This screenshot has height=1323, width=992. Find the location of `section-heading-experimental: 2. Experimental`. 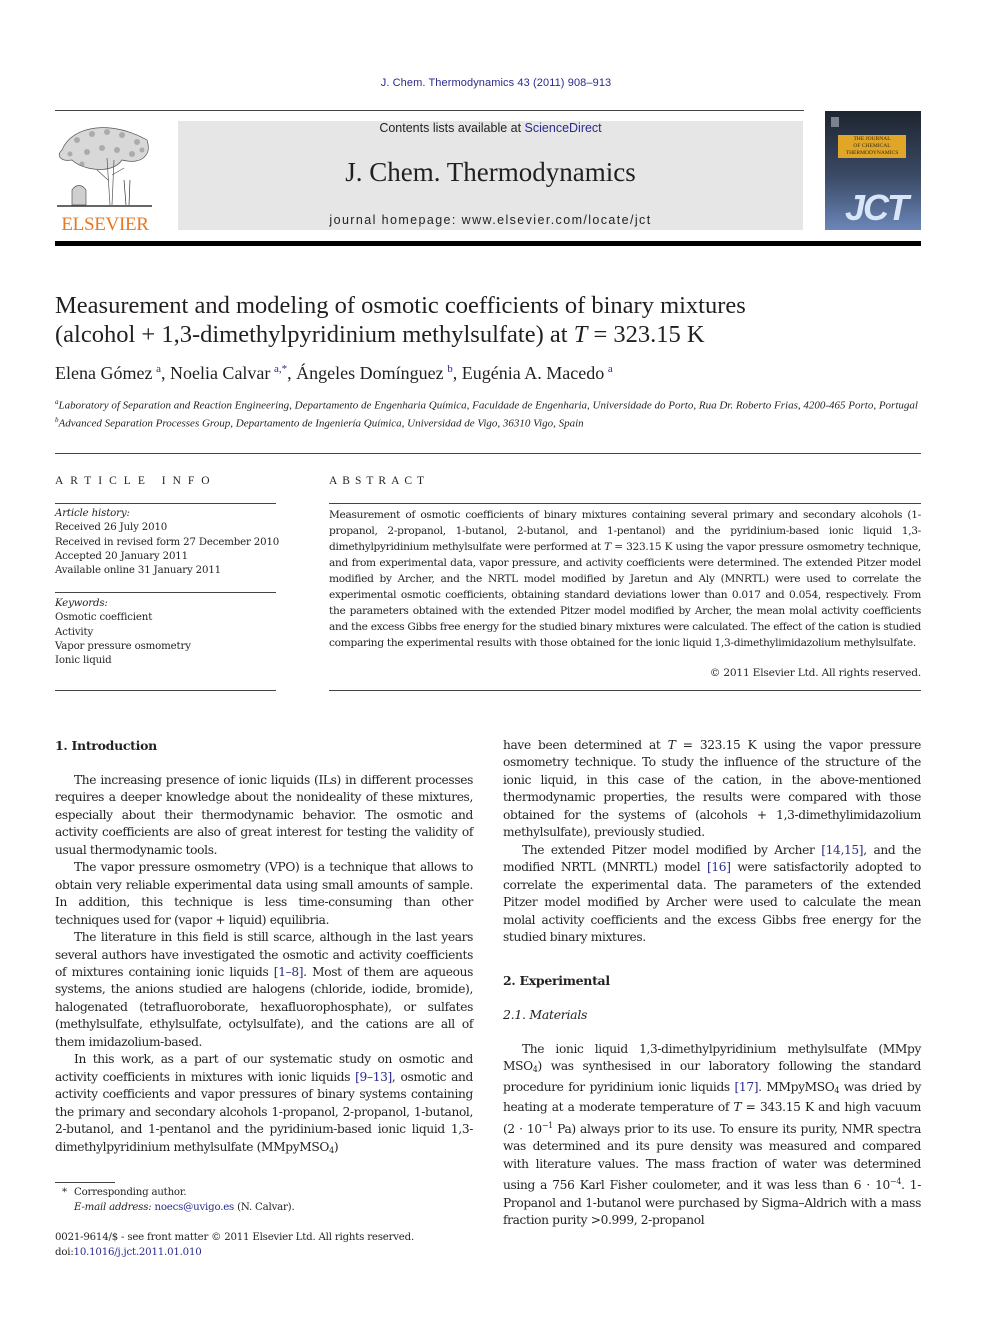

section-heading-experimental: 2. Experimental is located at coordinates (556, 980).